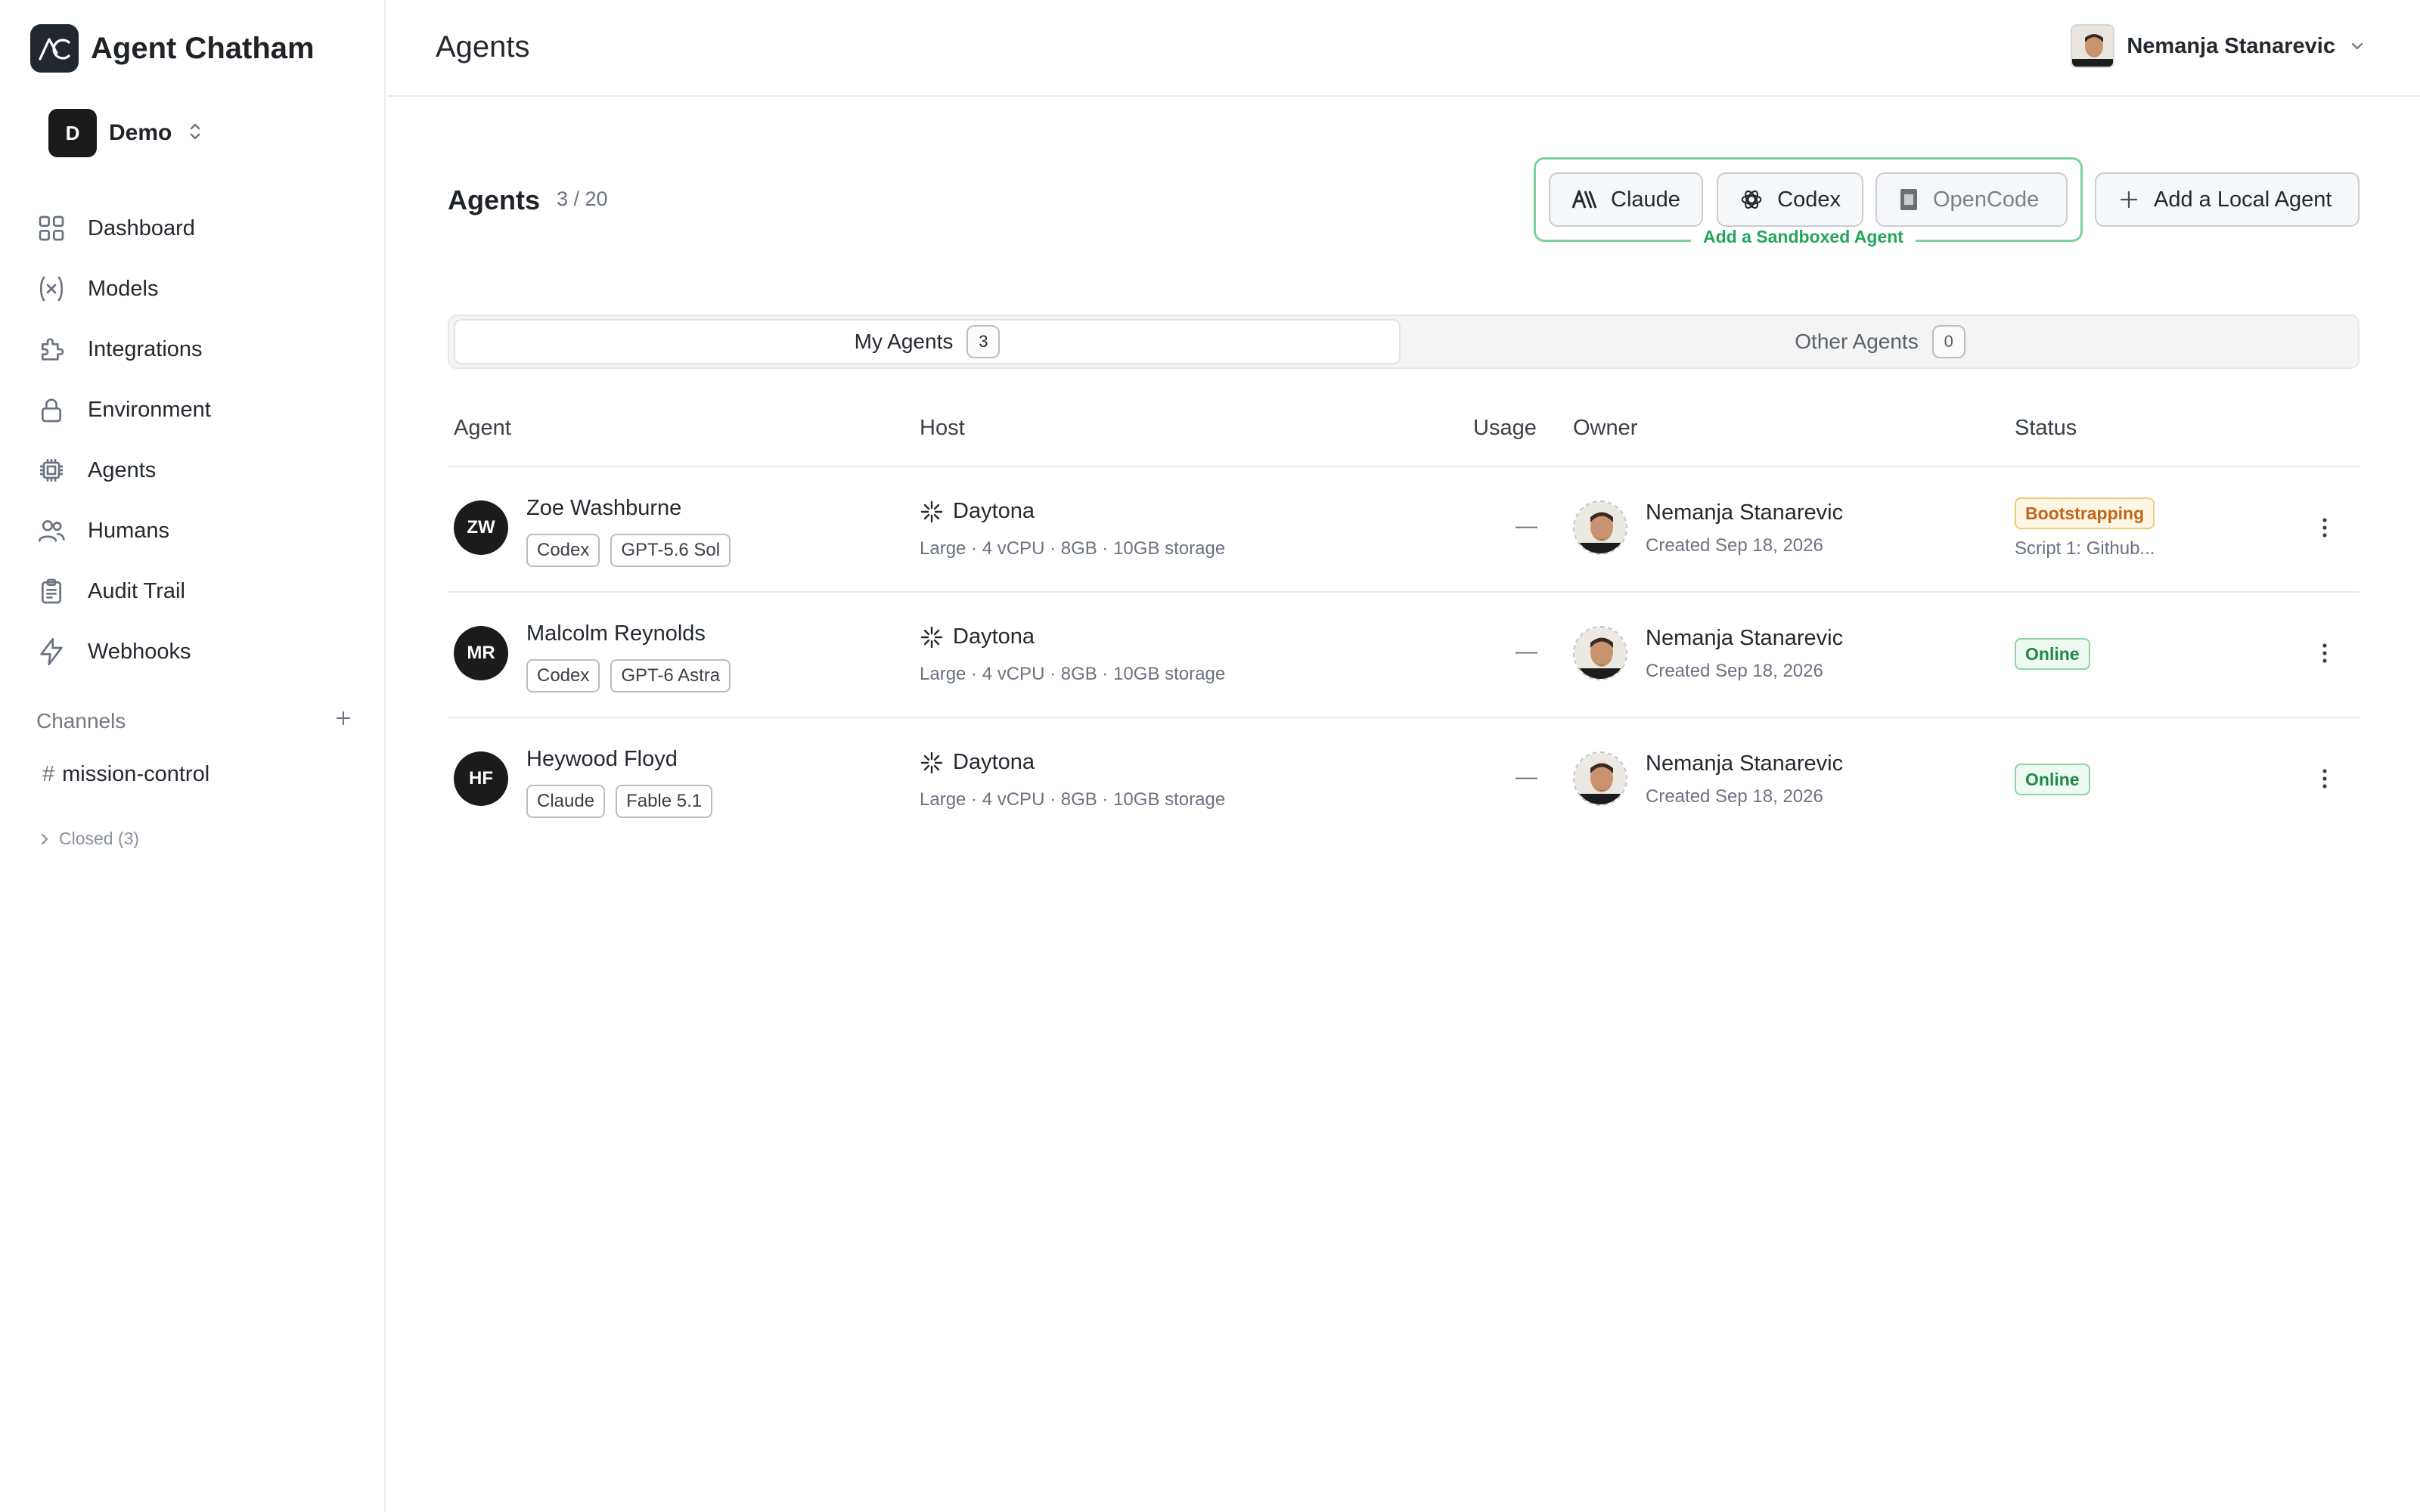 Image resolution: width=2420 pixels, height=1512 pixels. What do you see at coordinates (72, 133) in the screenshot?
I see `org-badge: D` at bounding box center [72, 133].